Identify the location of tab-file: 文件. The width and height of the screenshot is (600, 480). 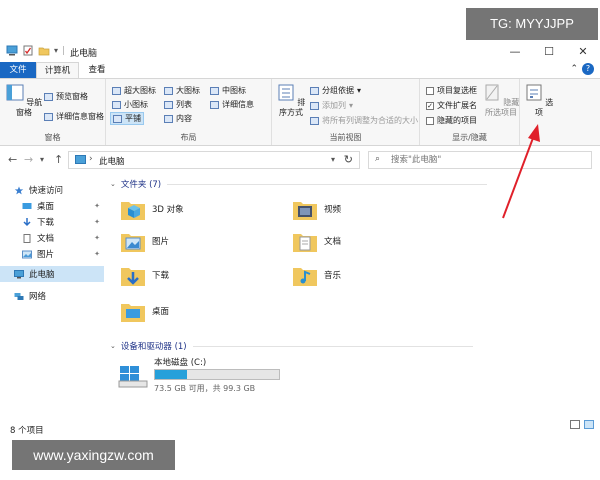
(18, 70).